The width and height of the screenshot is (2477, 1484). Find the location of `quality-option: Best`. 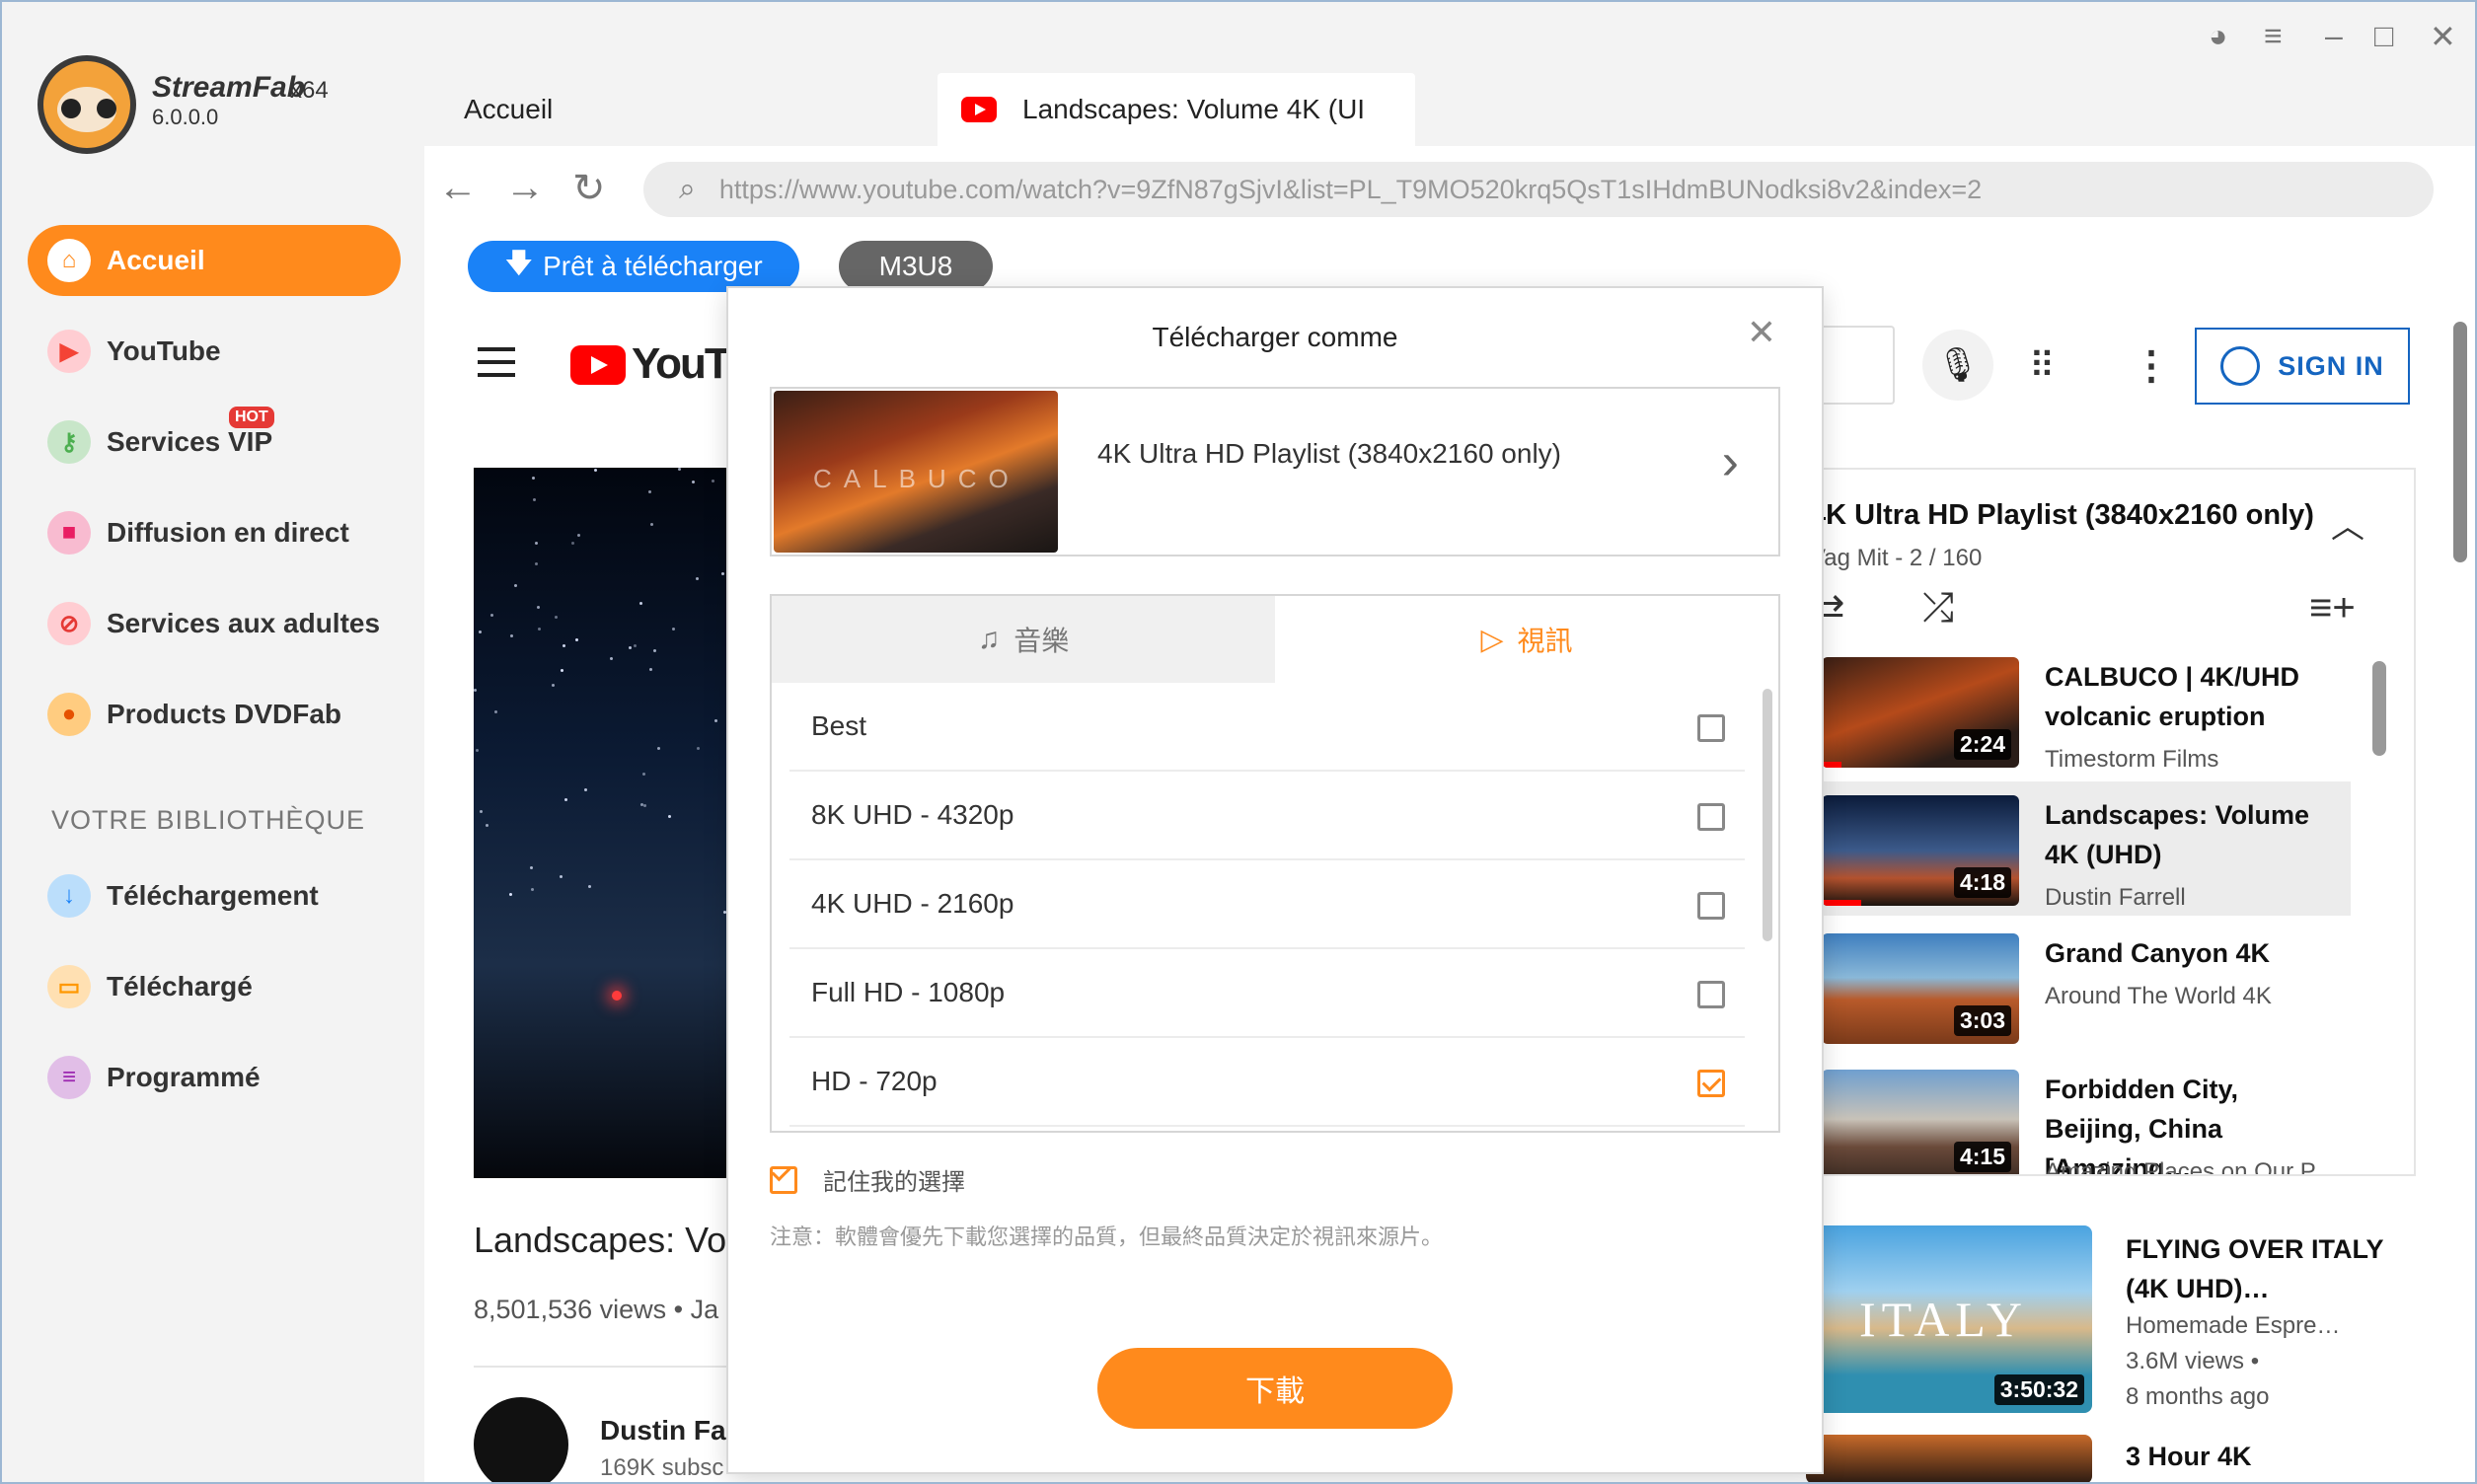

quality-option: Best is located at coordinates (1267, 727).